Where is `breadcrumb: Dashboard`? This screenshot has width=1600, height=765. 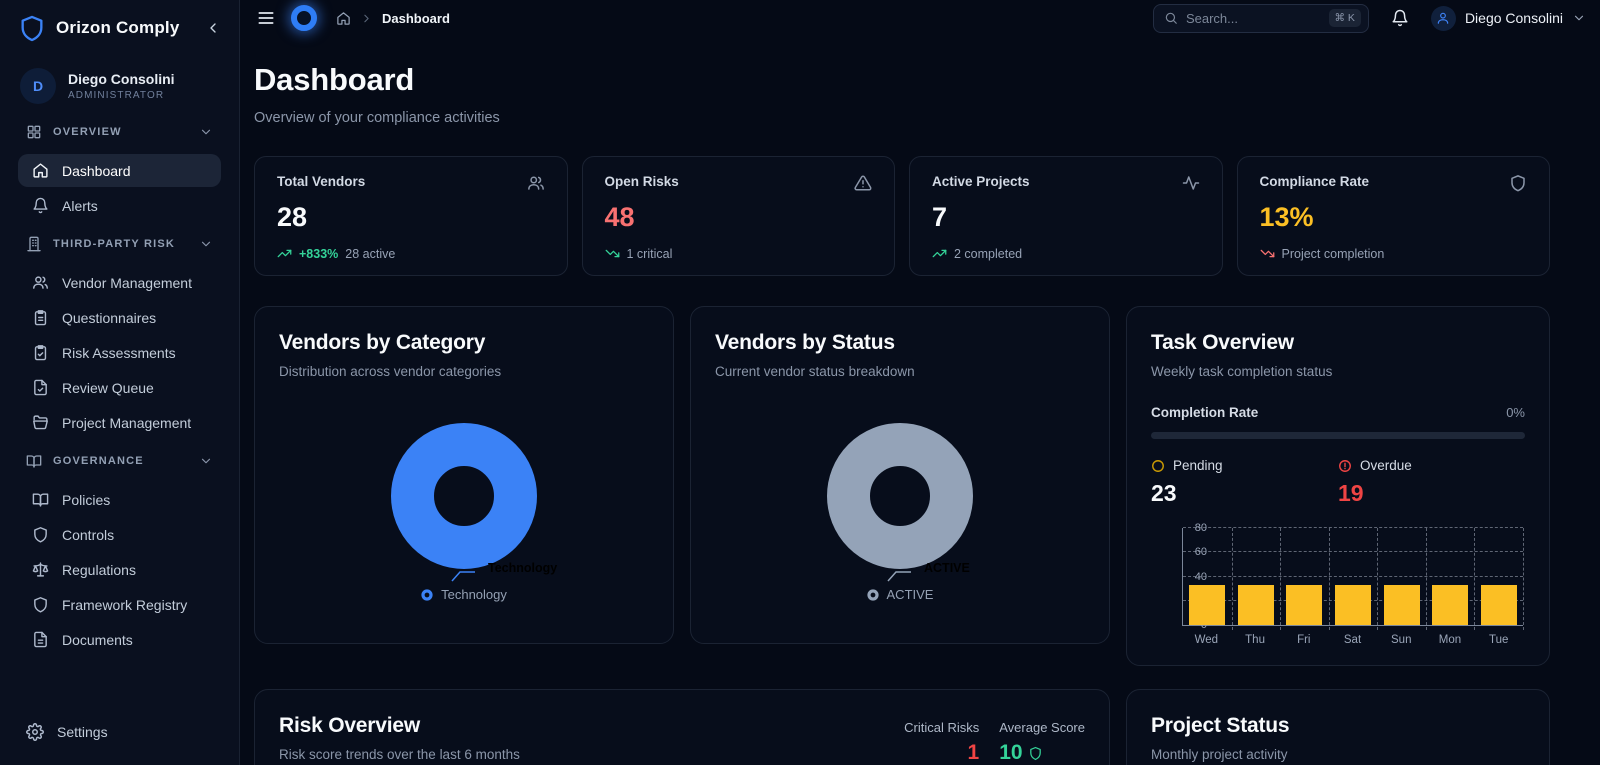 breadcrumb: Dashboard is located at coordinates (393, 18).